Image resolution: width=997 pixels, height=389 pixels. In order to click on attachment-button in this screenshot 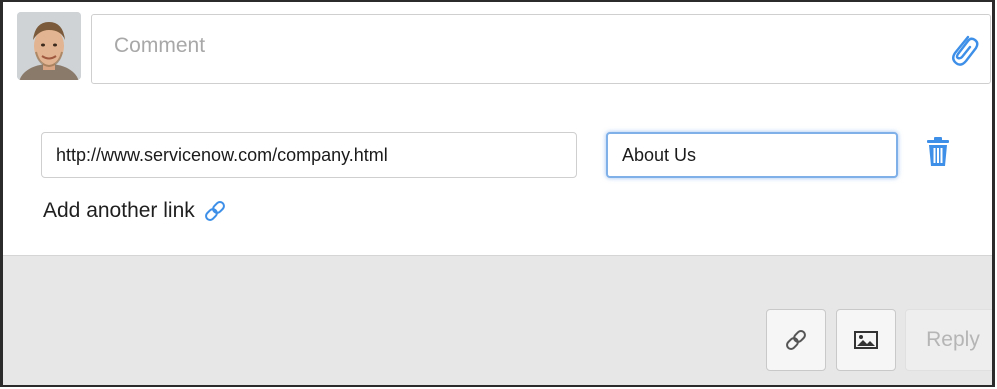, I will do `click(963, 50)`.